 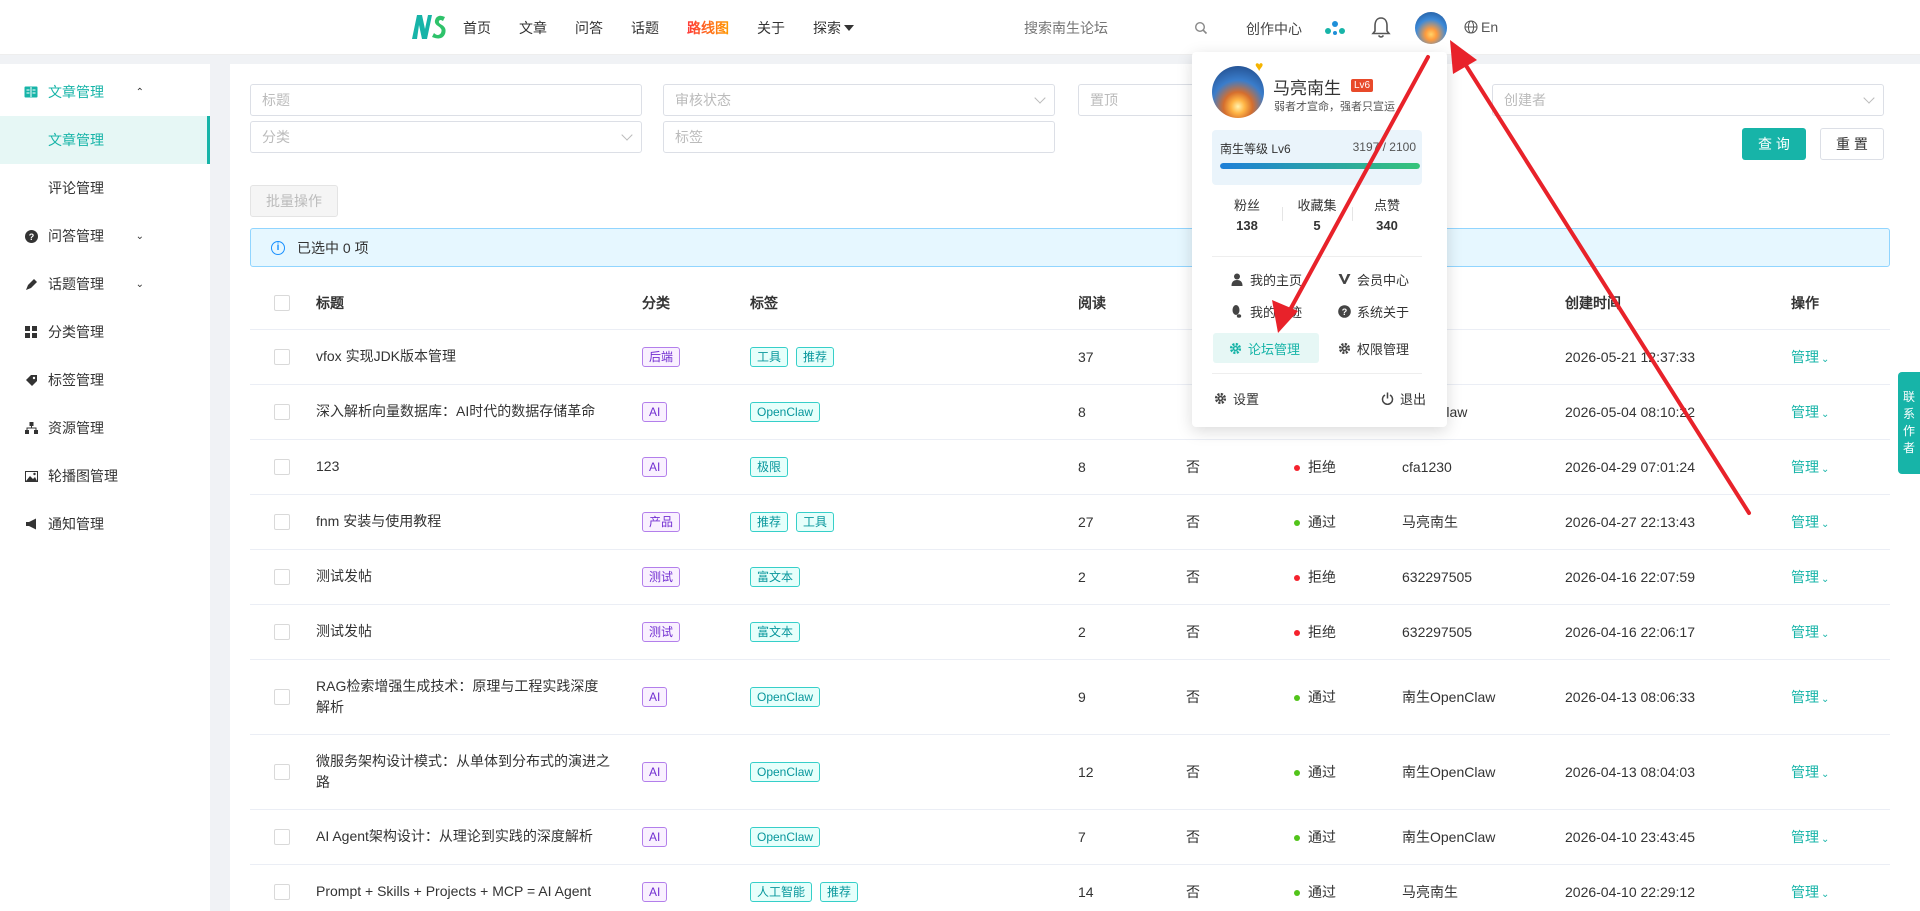 I want to click on header-views: 阅读, so click(x=1132, y=303).